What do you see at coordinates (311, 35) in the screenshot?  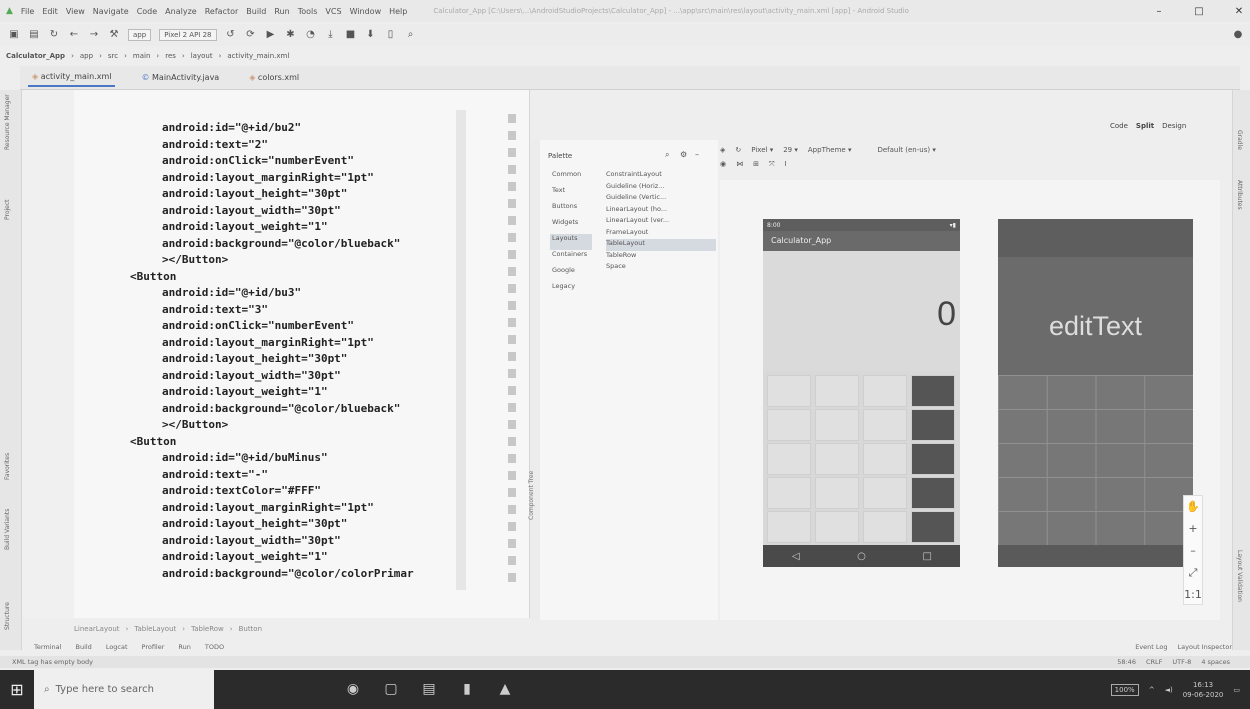 I see `profile-icon: ◔` at bounding box center [311, 35].